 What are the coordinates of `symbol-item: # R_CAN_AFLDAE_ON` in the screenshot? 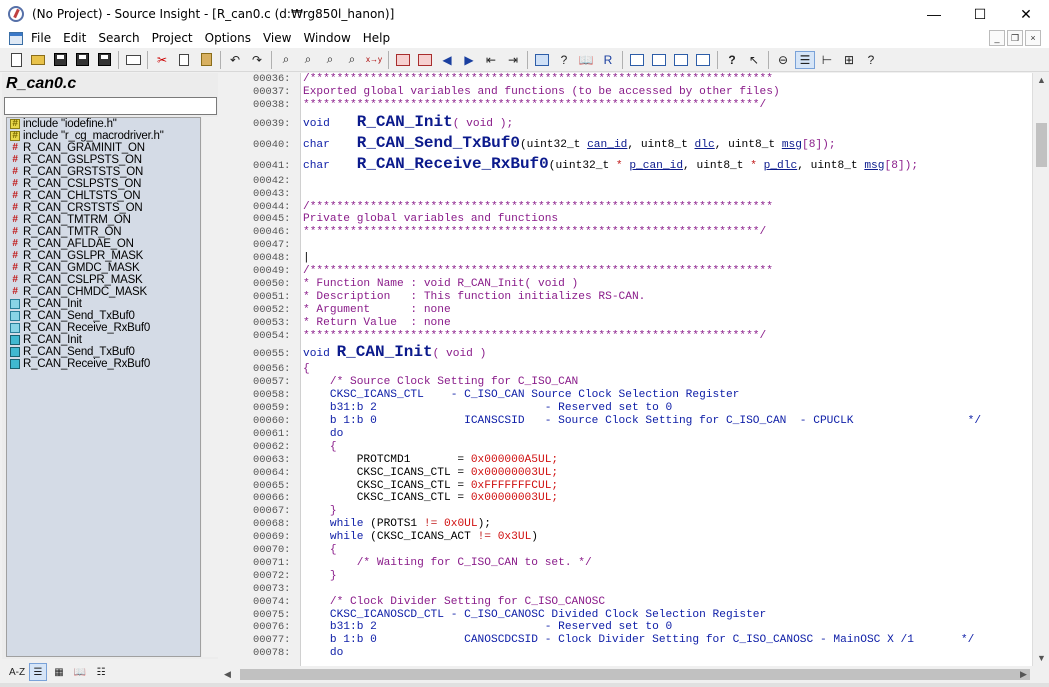 It's located at (103, 244).